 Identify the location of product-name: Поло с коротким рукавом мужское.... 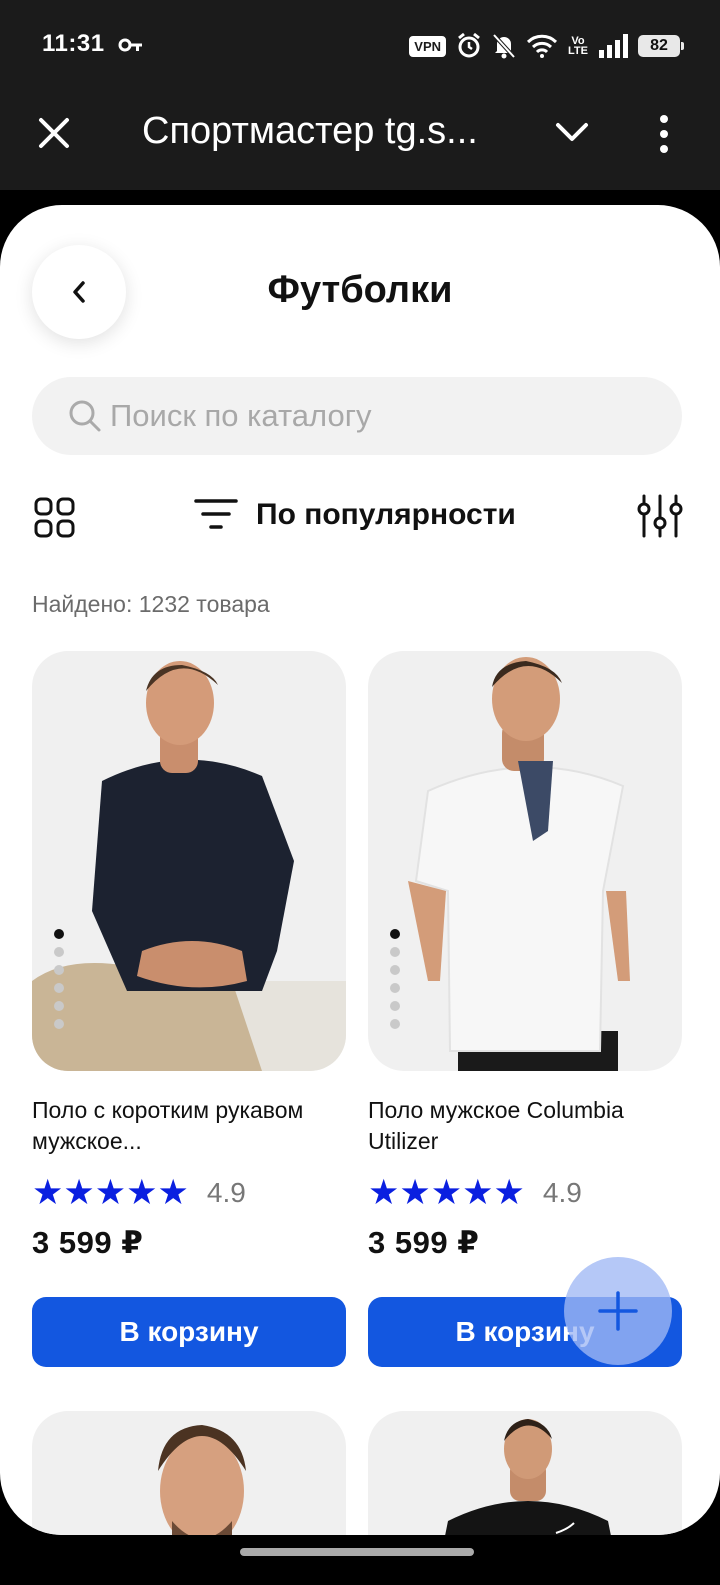
(168, 1125).